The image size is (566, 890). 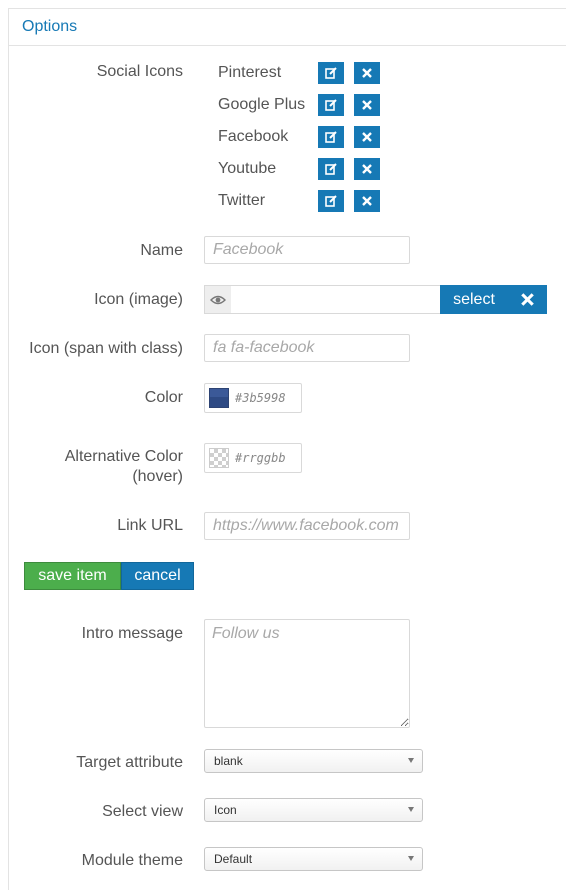 What do you see at coordinates (219, 398) in the screenshot?
I see `color-swatch` at bounding box center [219, 398].